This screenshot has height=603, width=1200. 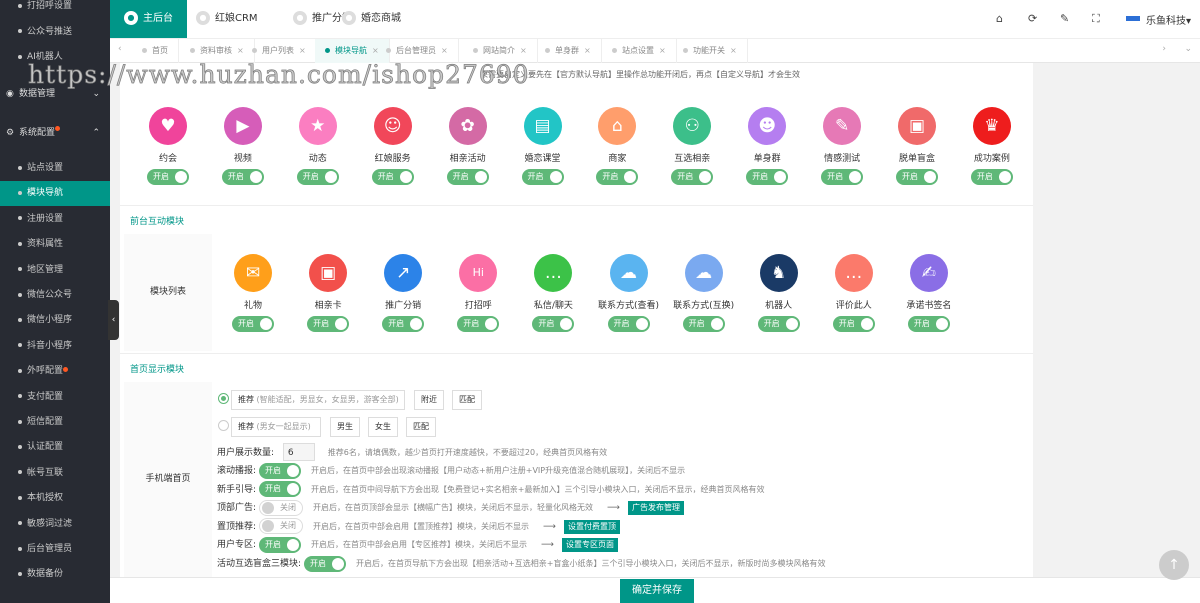 What do you see at coordinates (55, 473) in the screenshot?
I see `sidebar-item: 帐号互联` at bounding box center [55, 473].